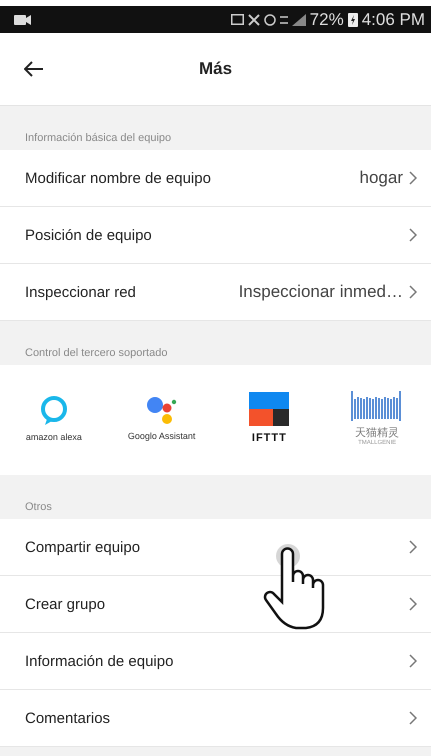 The width and height of the screenshot is (431, 756). I want to click on section-heading: Control del tercero soportado, so click(96, 353).